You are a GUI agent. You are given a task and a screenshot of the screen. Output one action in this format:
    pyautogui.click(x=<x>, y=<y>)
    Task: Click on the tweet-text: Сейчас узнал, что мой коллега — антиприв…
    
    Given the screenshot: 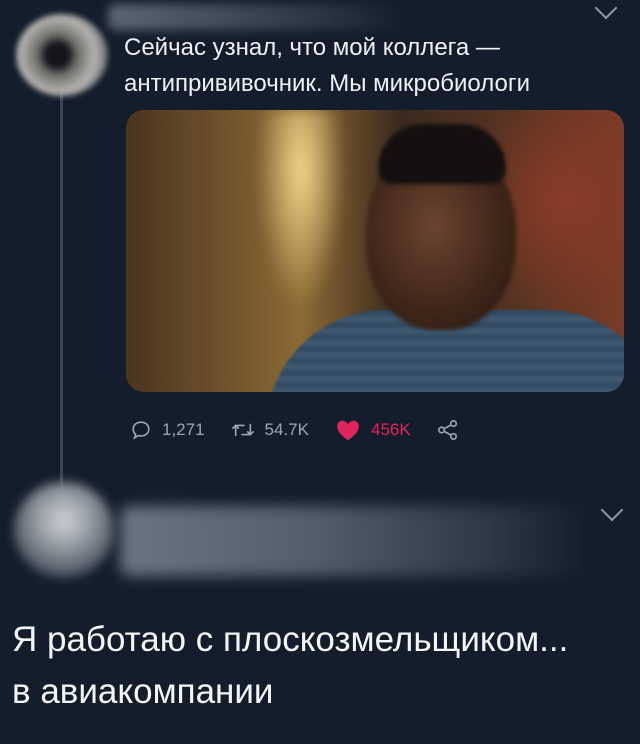 What is the action you would take?
    pyautogui.click(x=327, y=65)
    